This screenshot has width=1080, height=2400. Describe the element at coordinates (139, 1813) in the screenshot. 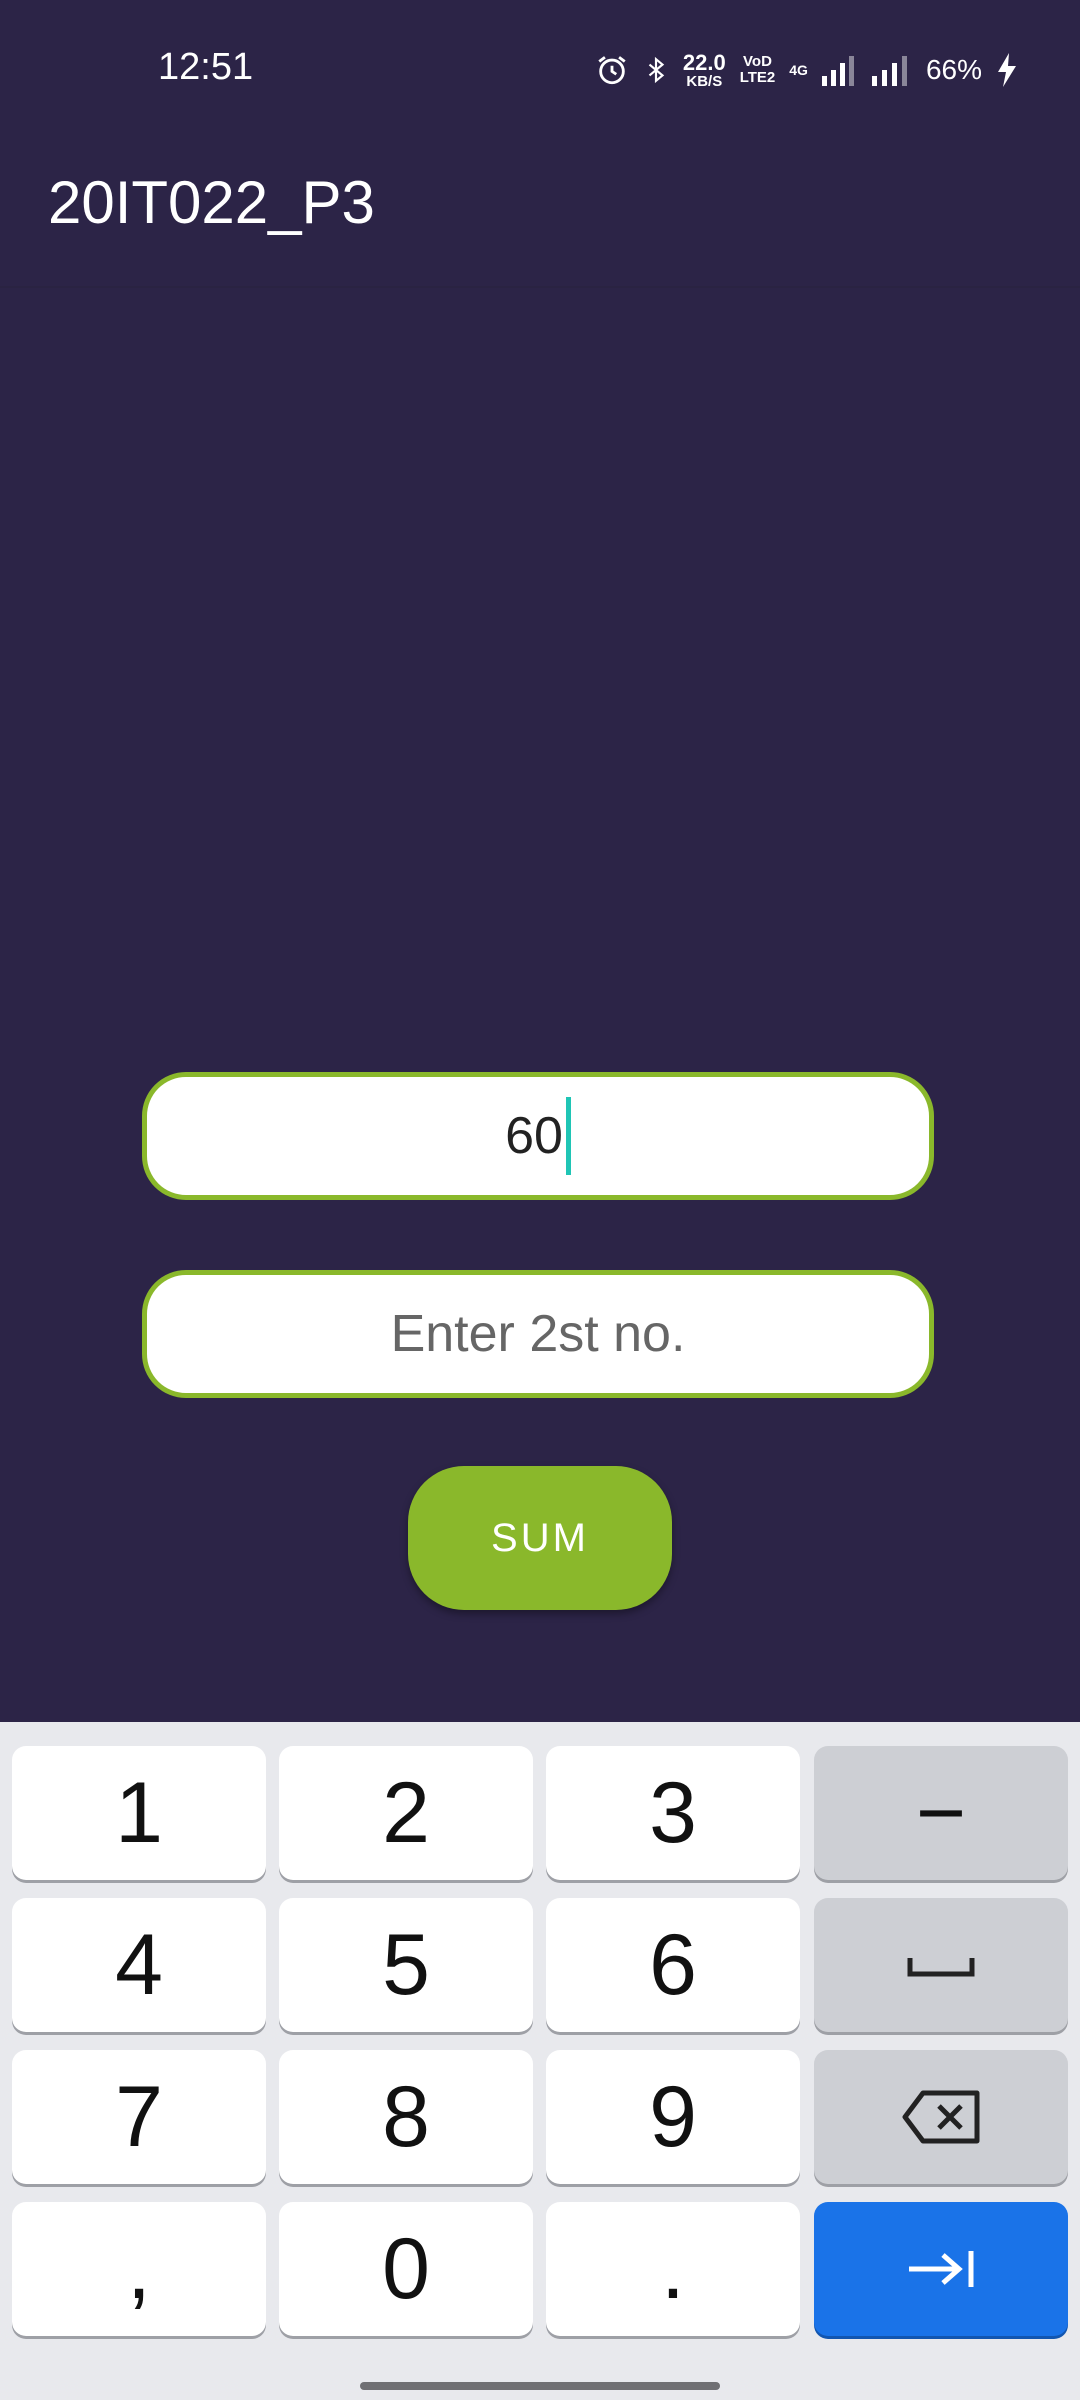

I see `key-1: 1` at that location.